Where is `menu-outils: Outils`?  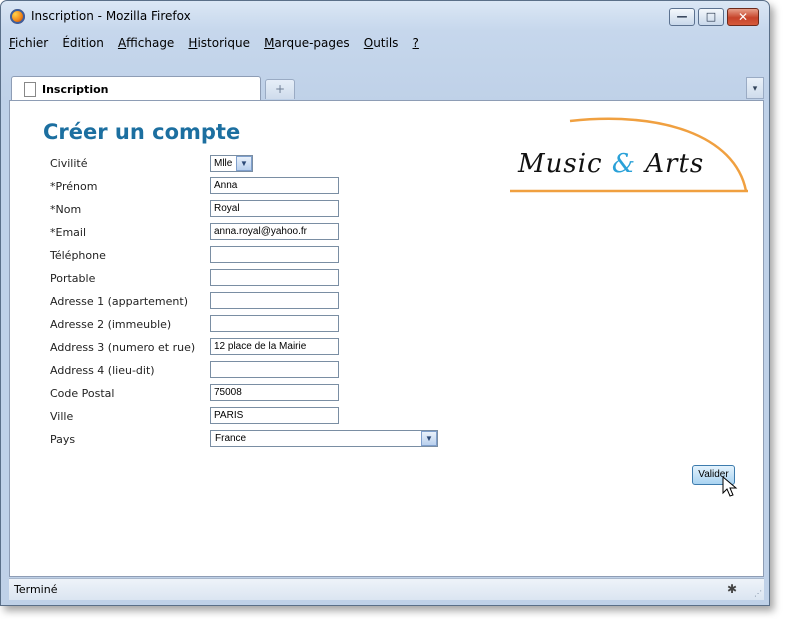
menu-outils: Outils is located at coordinates (381, 43).